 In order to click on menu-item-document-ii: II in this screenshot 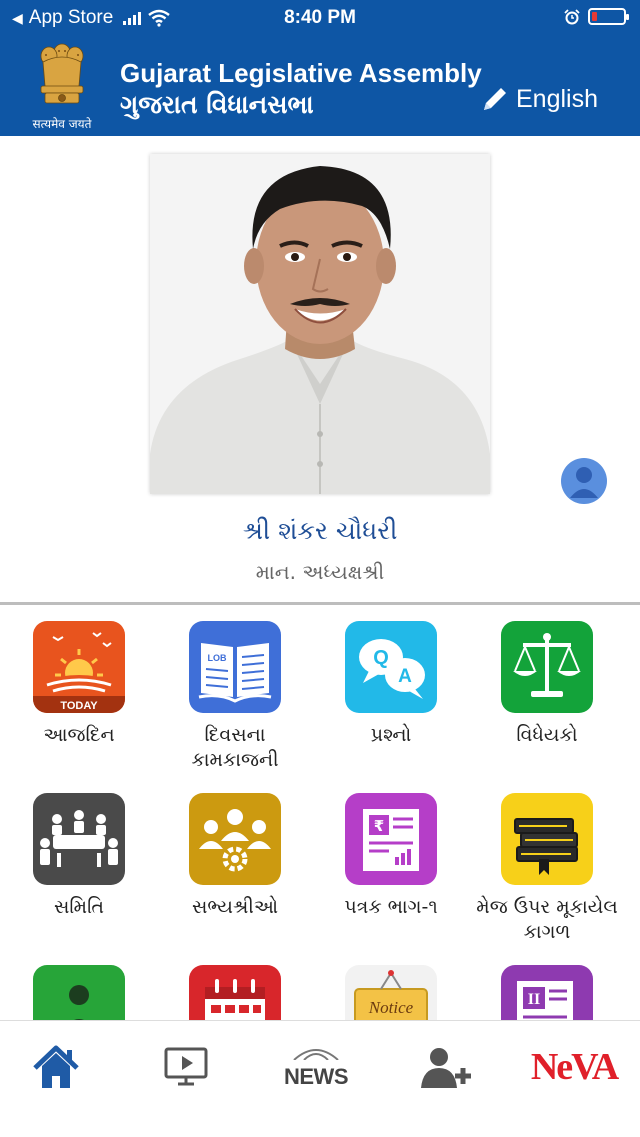, I will do `click(547, 992)`.